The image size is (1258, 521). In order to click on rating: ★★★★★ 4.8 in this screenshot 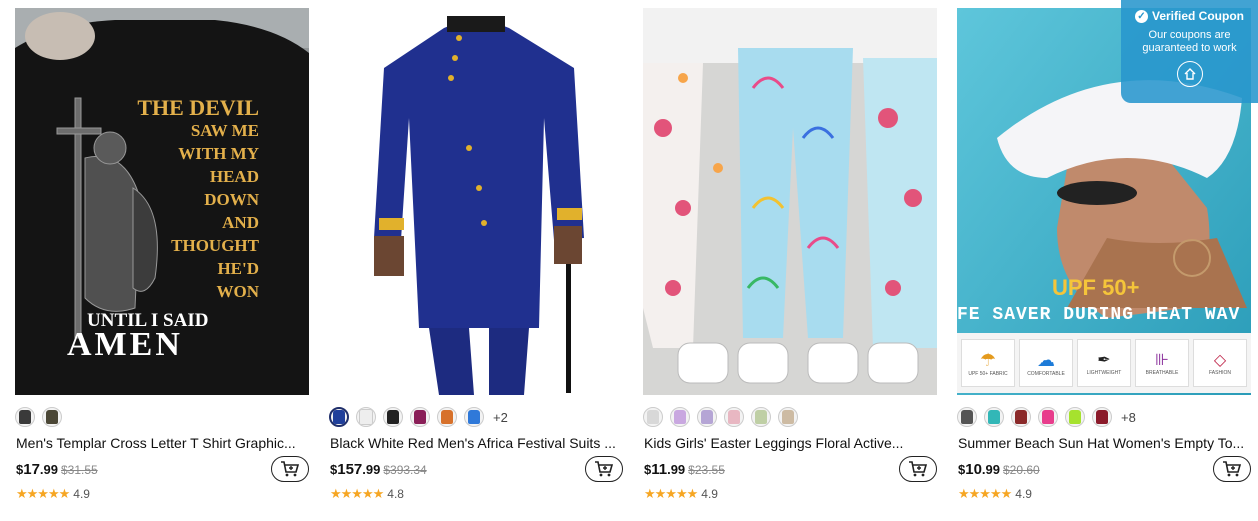, I will do `click(367, 494)`.